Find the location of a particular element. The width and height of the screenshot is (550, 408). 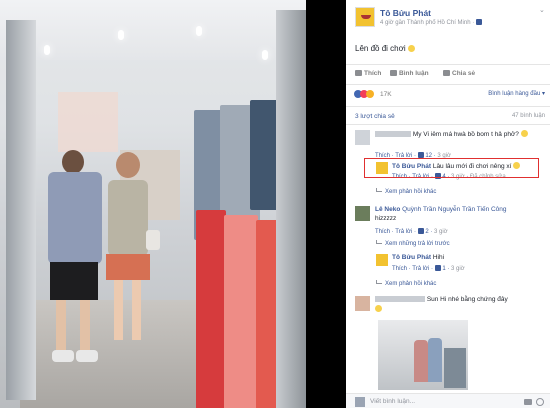

comment-text: Hihi is located at coordinates (438, 257).